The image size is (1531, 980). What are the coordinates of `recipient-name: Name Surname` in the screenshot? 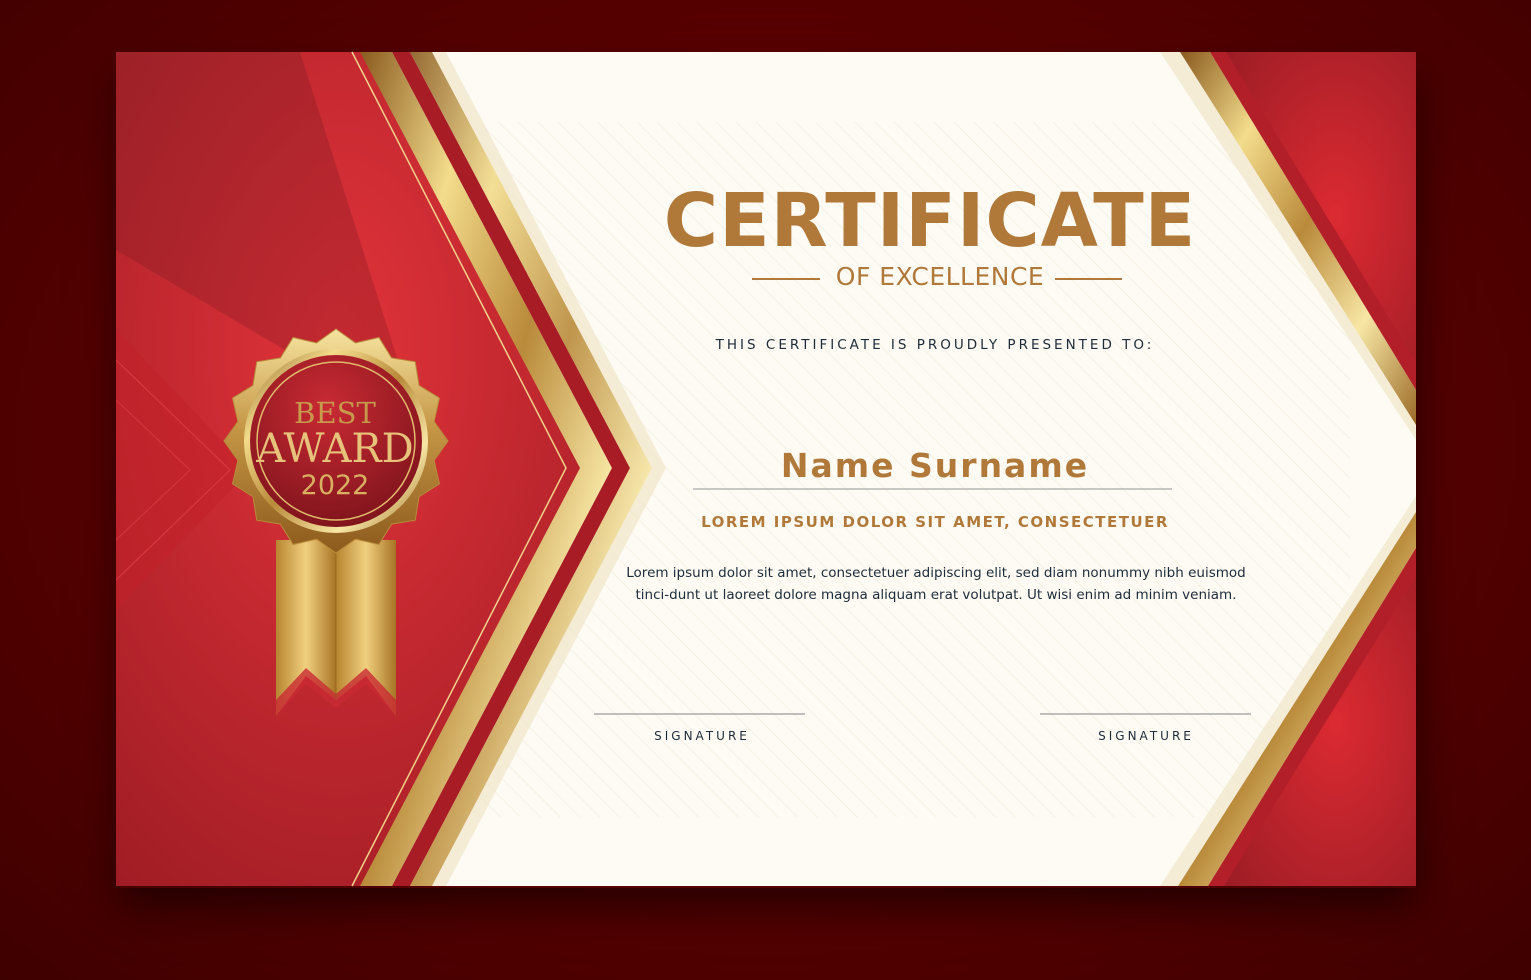 It's located at (935, 465).